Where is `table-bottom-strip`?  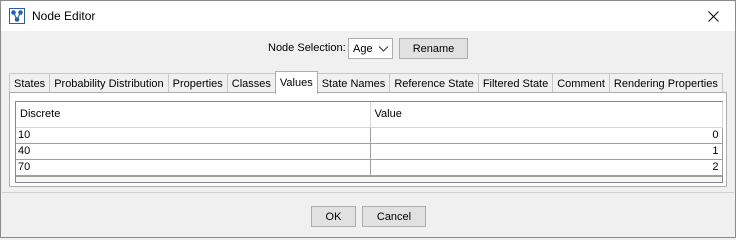 table-bottom-strip is located at coordinates (369, 179).